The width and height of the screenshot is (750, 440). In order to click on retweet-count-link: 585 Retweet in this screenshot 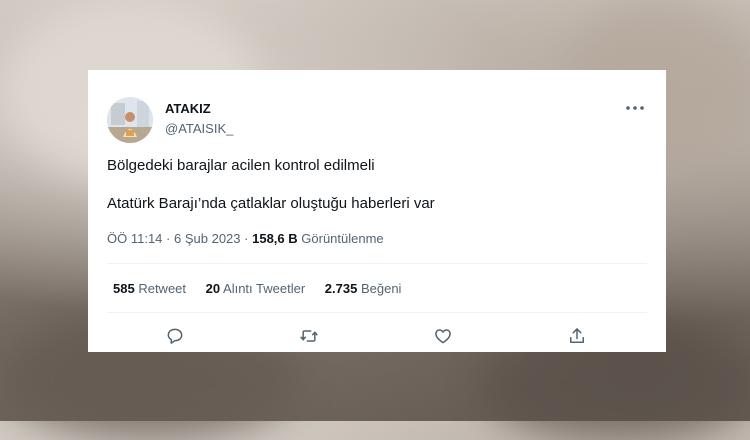, I will do `click(149, 288)`.